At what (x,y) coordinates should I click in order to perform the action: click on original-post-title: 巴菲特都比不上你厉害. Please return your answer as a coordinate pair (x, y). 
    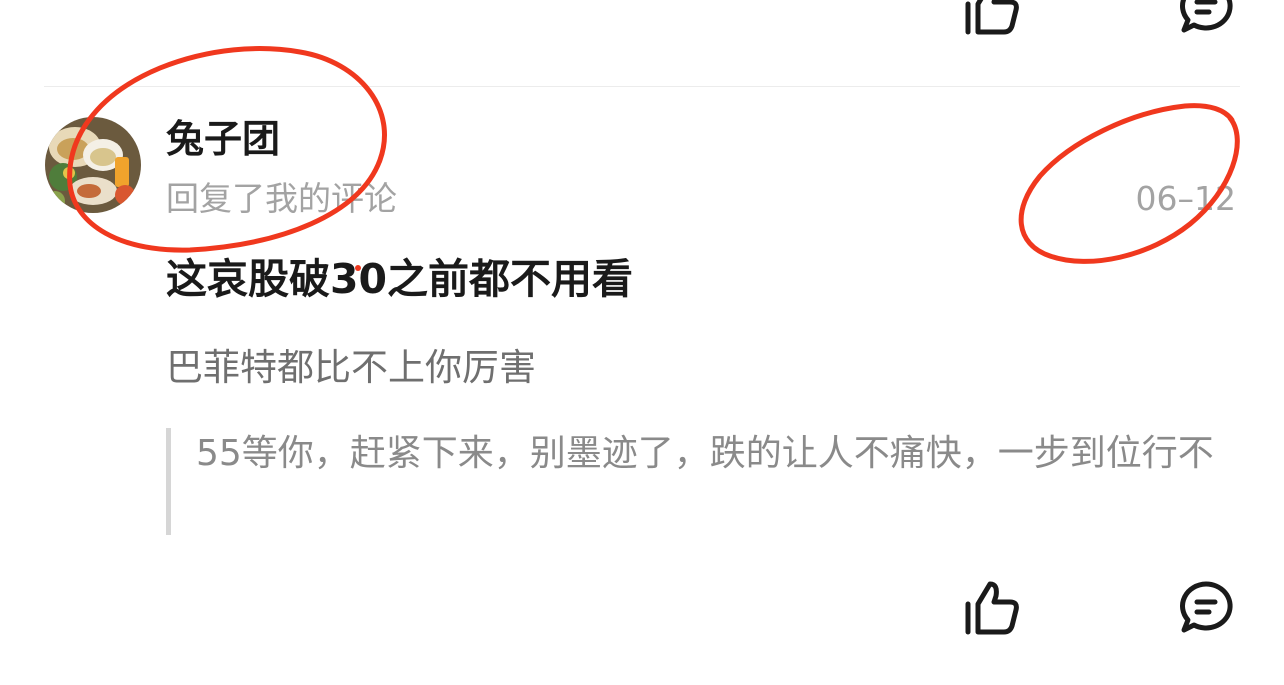
    Looking at the image, I should click on (351, 368).